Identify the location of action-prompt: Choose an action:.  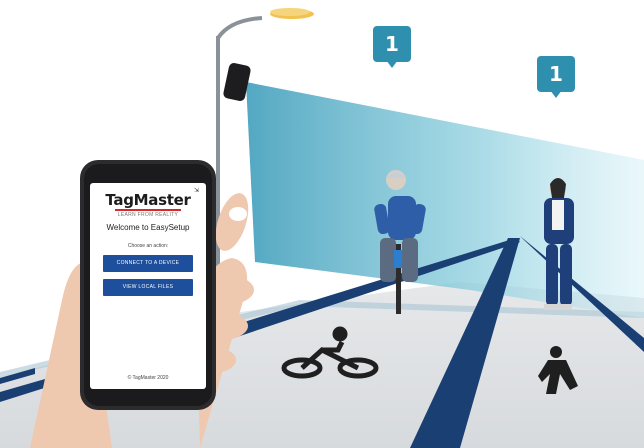
(148, 246).